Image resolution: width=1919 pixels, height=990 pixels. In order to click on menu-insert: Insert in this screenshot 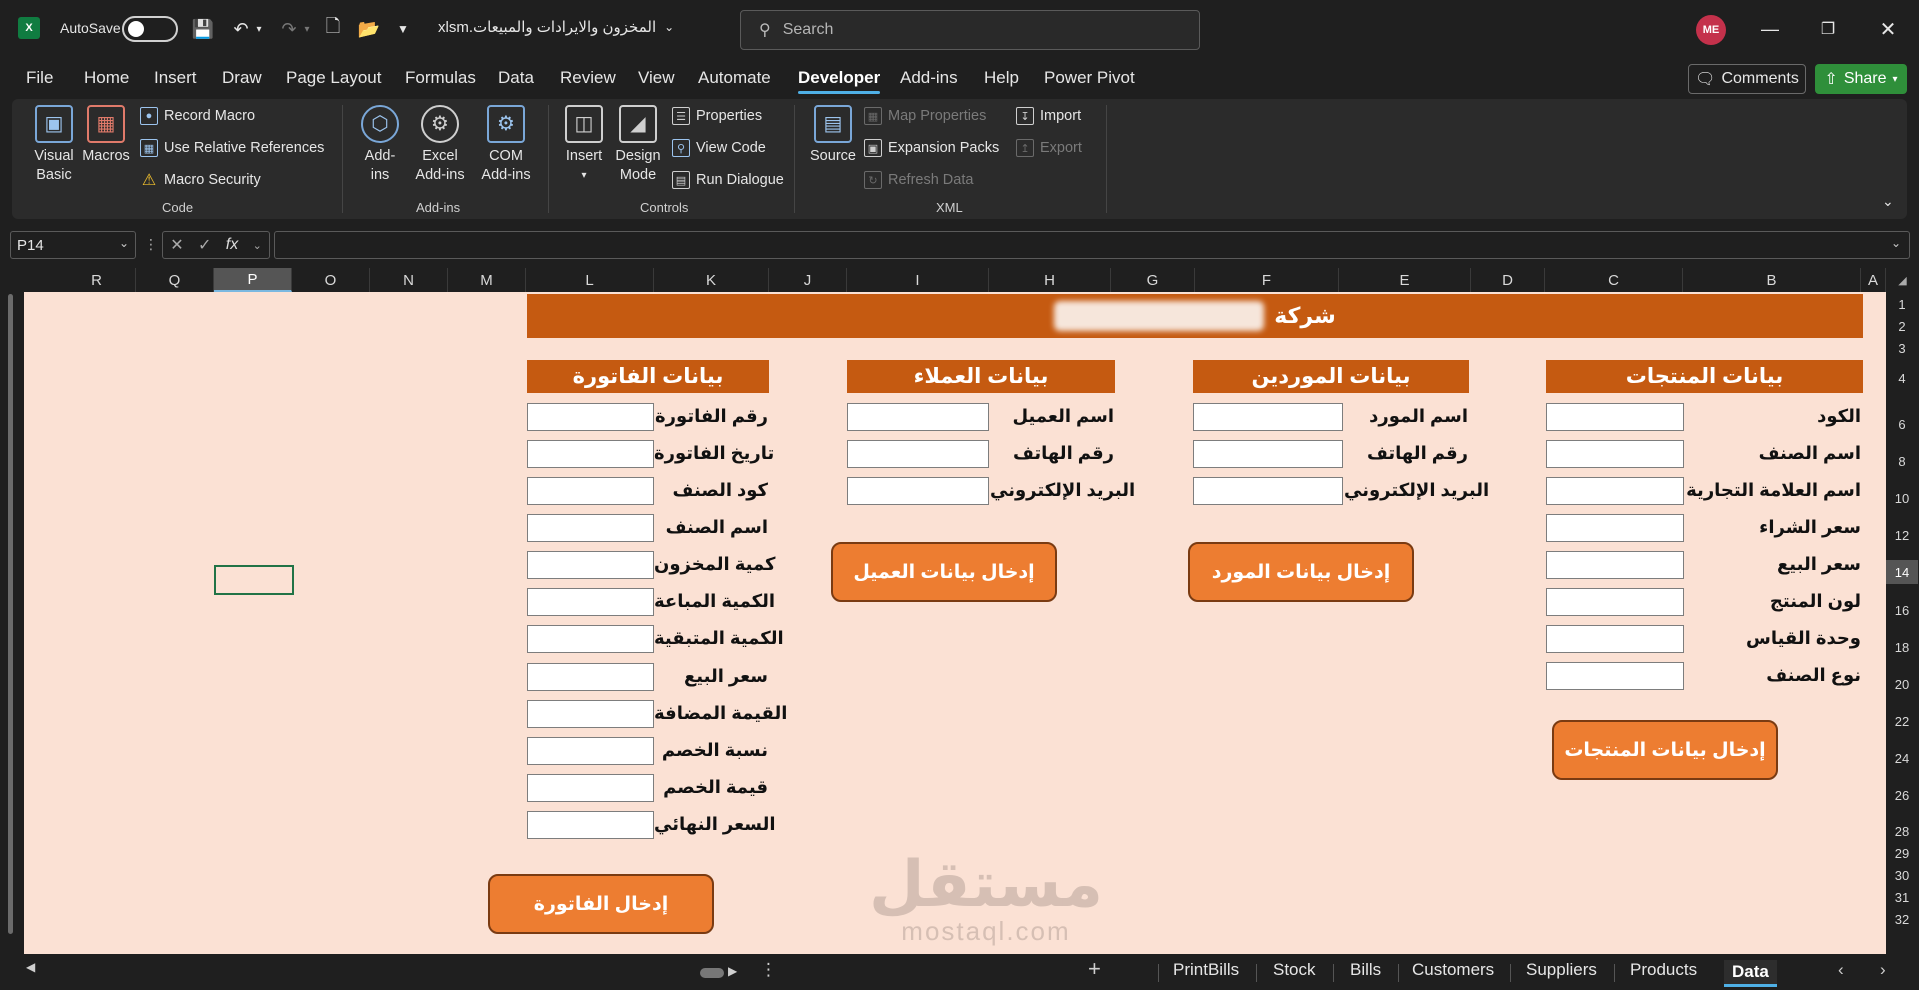, I will do `click(175, 78)`.